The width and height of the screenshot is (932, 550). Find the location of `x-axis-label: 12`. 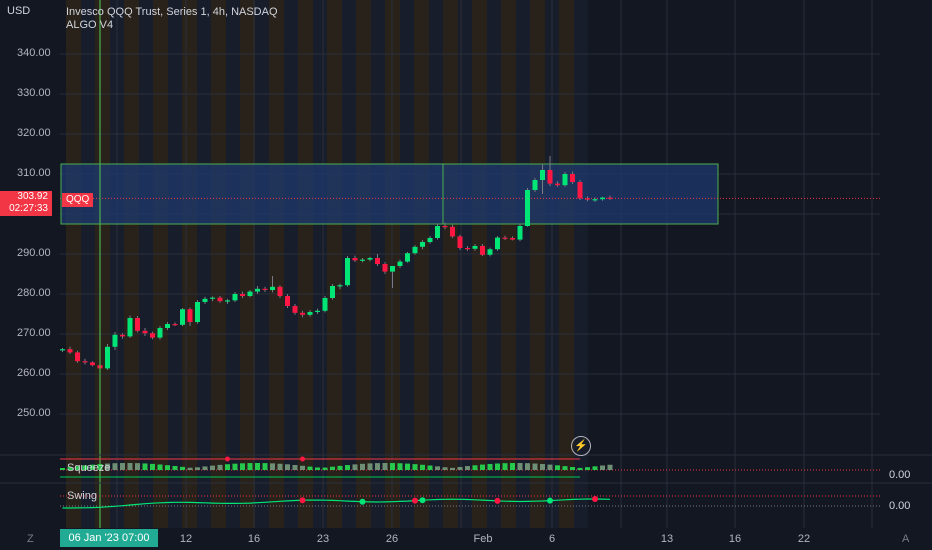

x-axis-label: 12 is located at coordinates (186, 539).